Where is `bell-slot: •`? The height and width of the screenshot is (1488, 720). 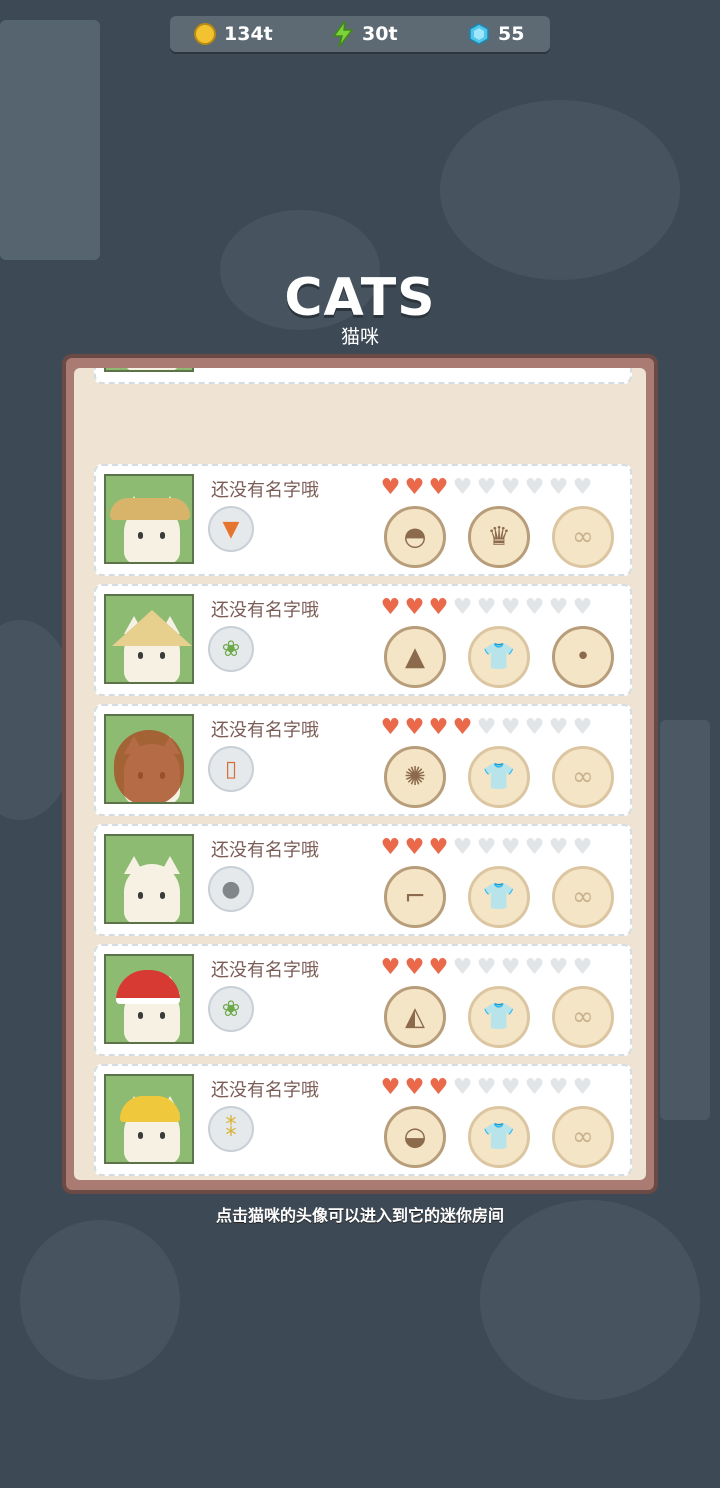 bell-slot: • is located at coordinates (583, 657).